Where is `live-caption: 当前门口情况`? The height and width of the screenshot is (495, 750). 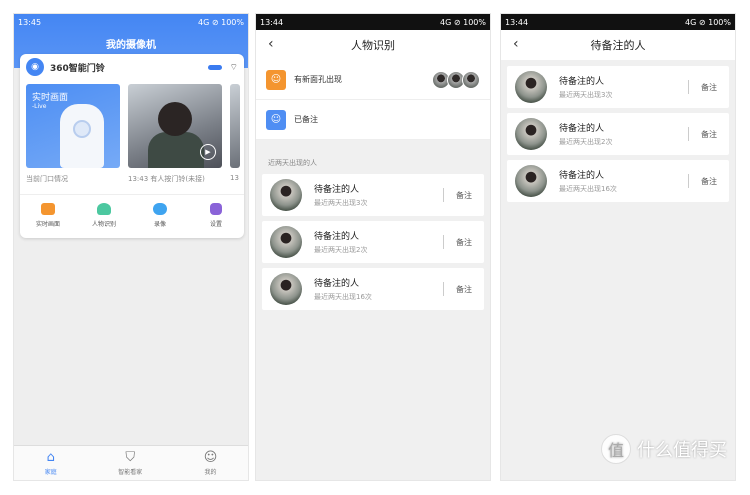
live-caption: 当前门口情况 is located at coordinates (47, 179).